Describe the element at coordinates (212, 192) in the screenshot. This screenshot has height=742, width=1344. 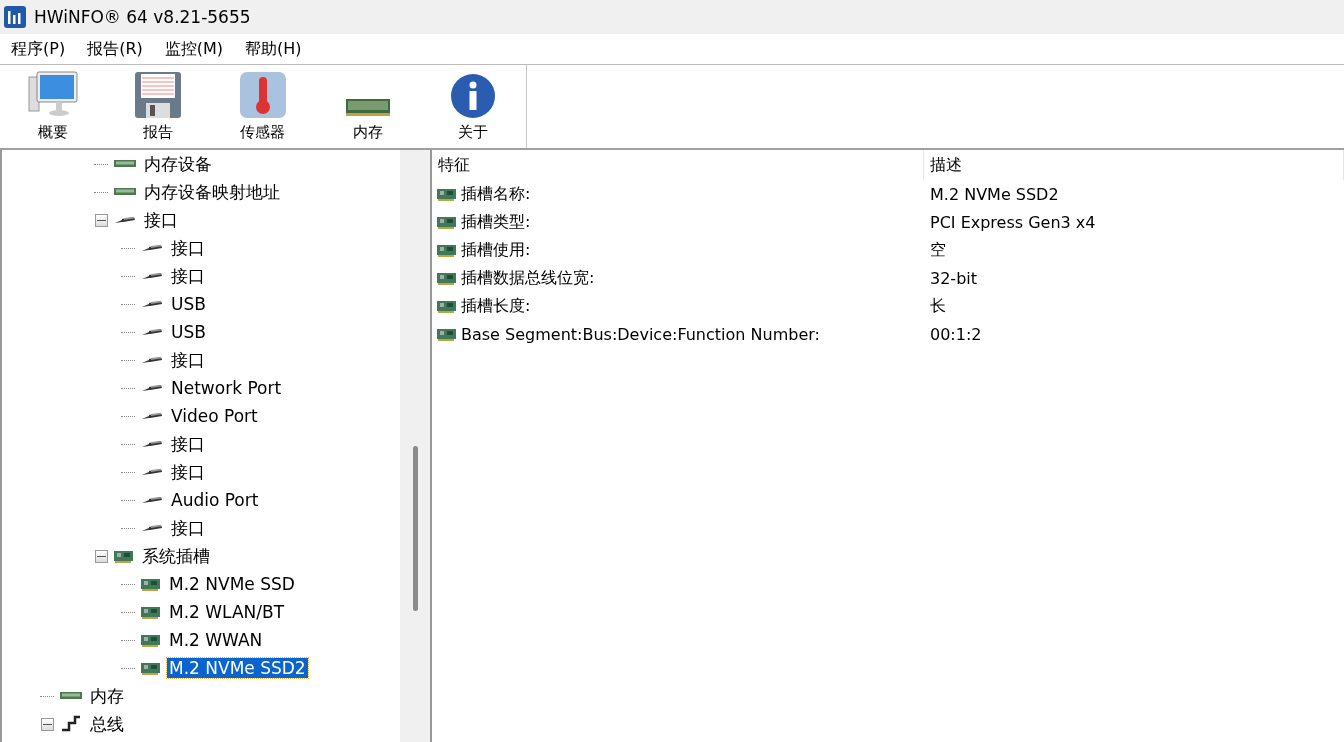
I see `tree-item: 内存设备映射地址` at that location.